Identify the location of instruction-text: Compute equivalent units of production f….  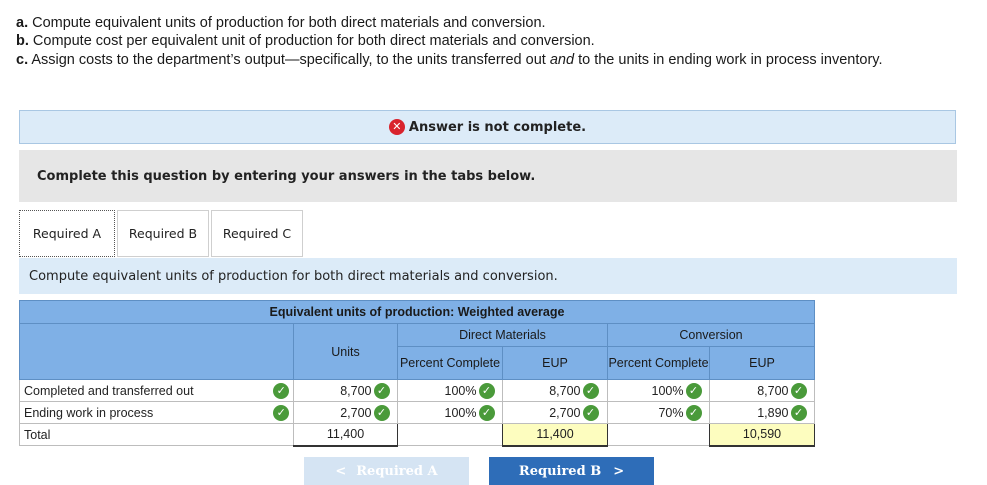
(289, 23).